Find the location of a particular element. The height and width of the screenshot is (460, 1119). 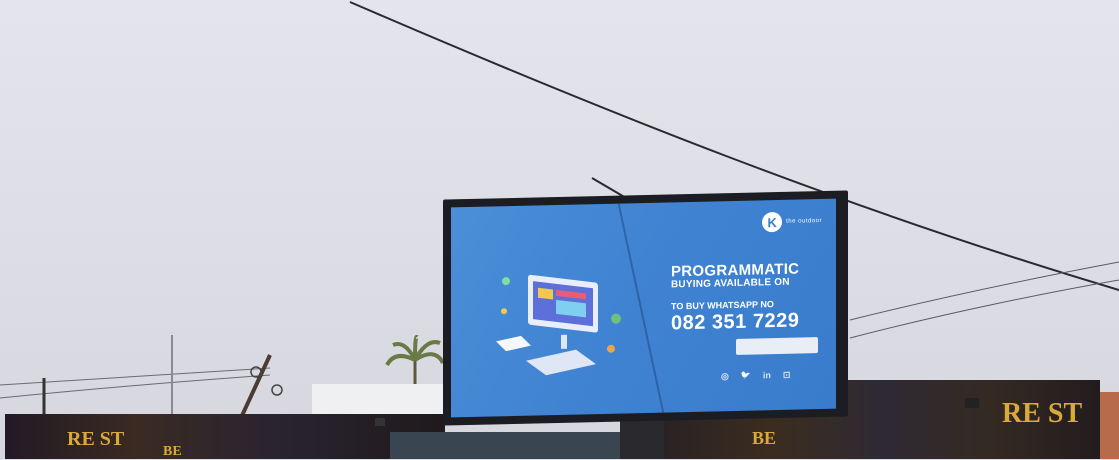

left-hoarding-text: RE ST is located at coordinates (96, 439).